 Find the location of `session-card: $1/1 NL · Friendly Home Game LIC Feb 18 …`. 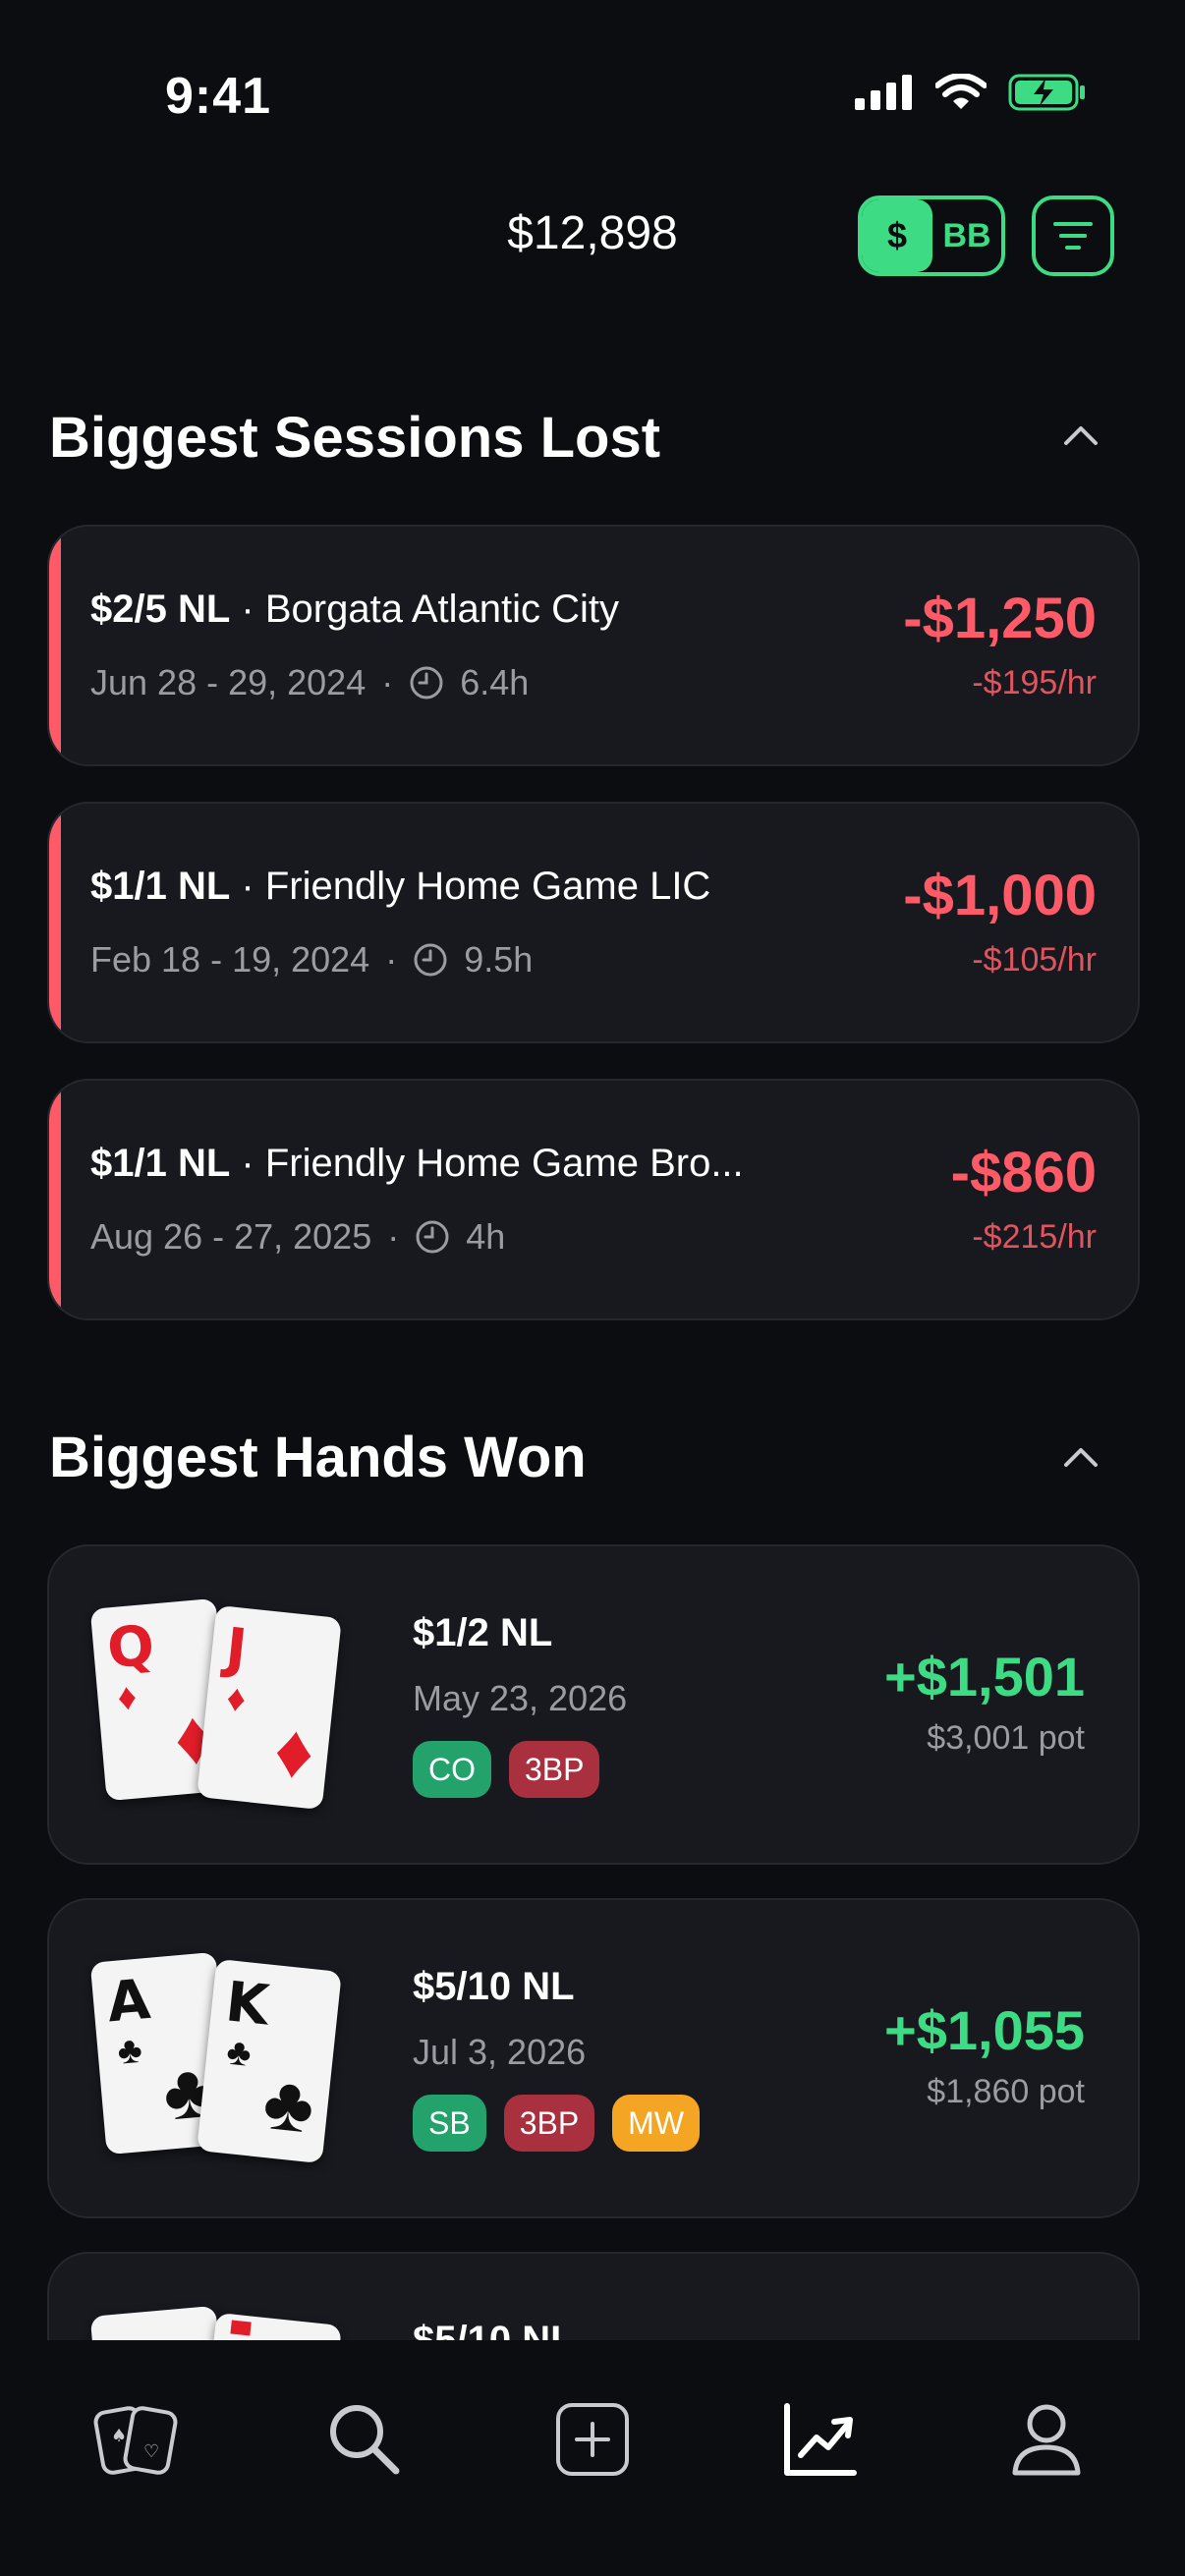

session-card: $1/1 NL · Friendly Home Game LIC Feb 18 … is located at coordinates (594, 922).